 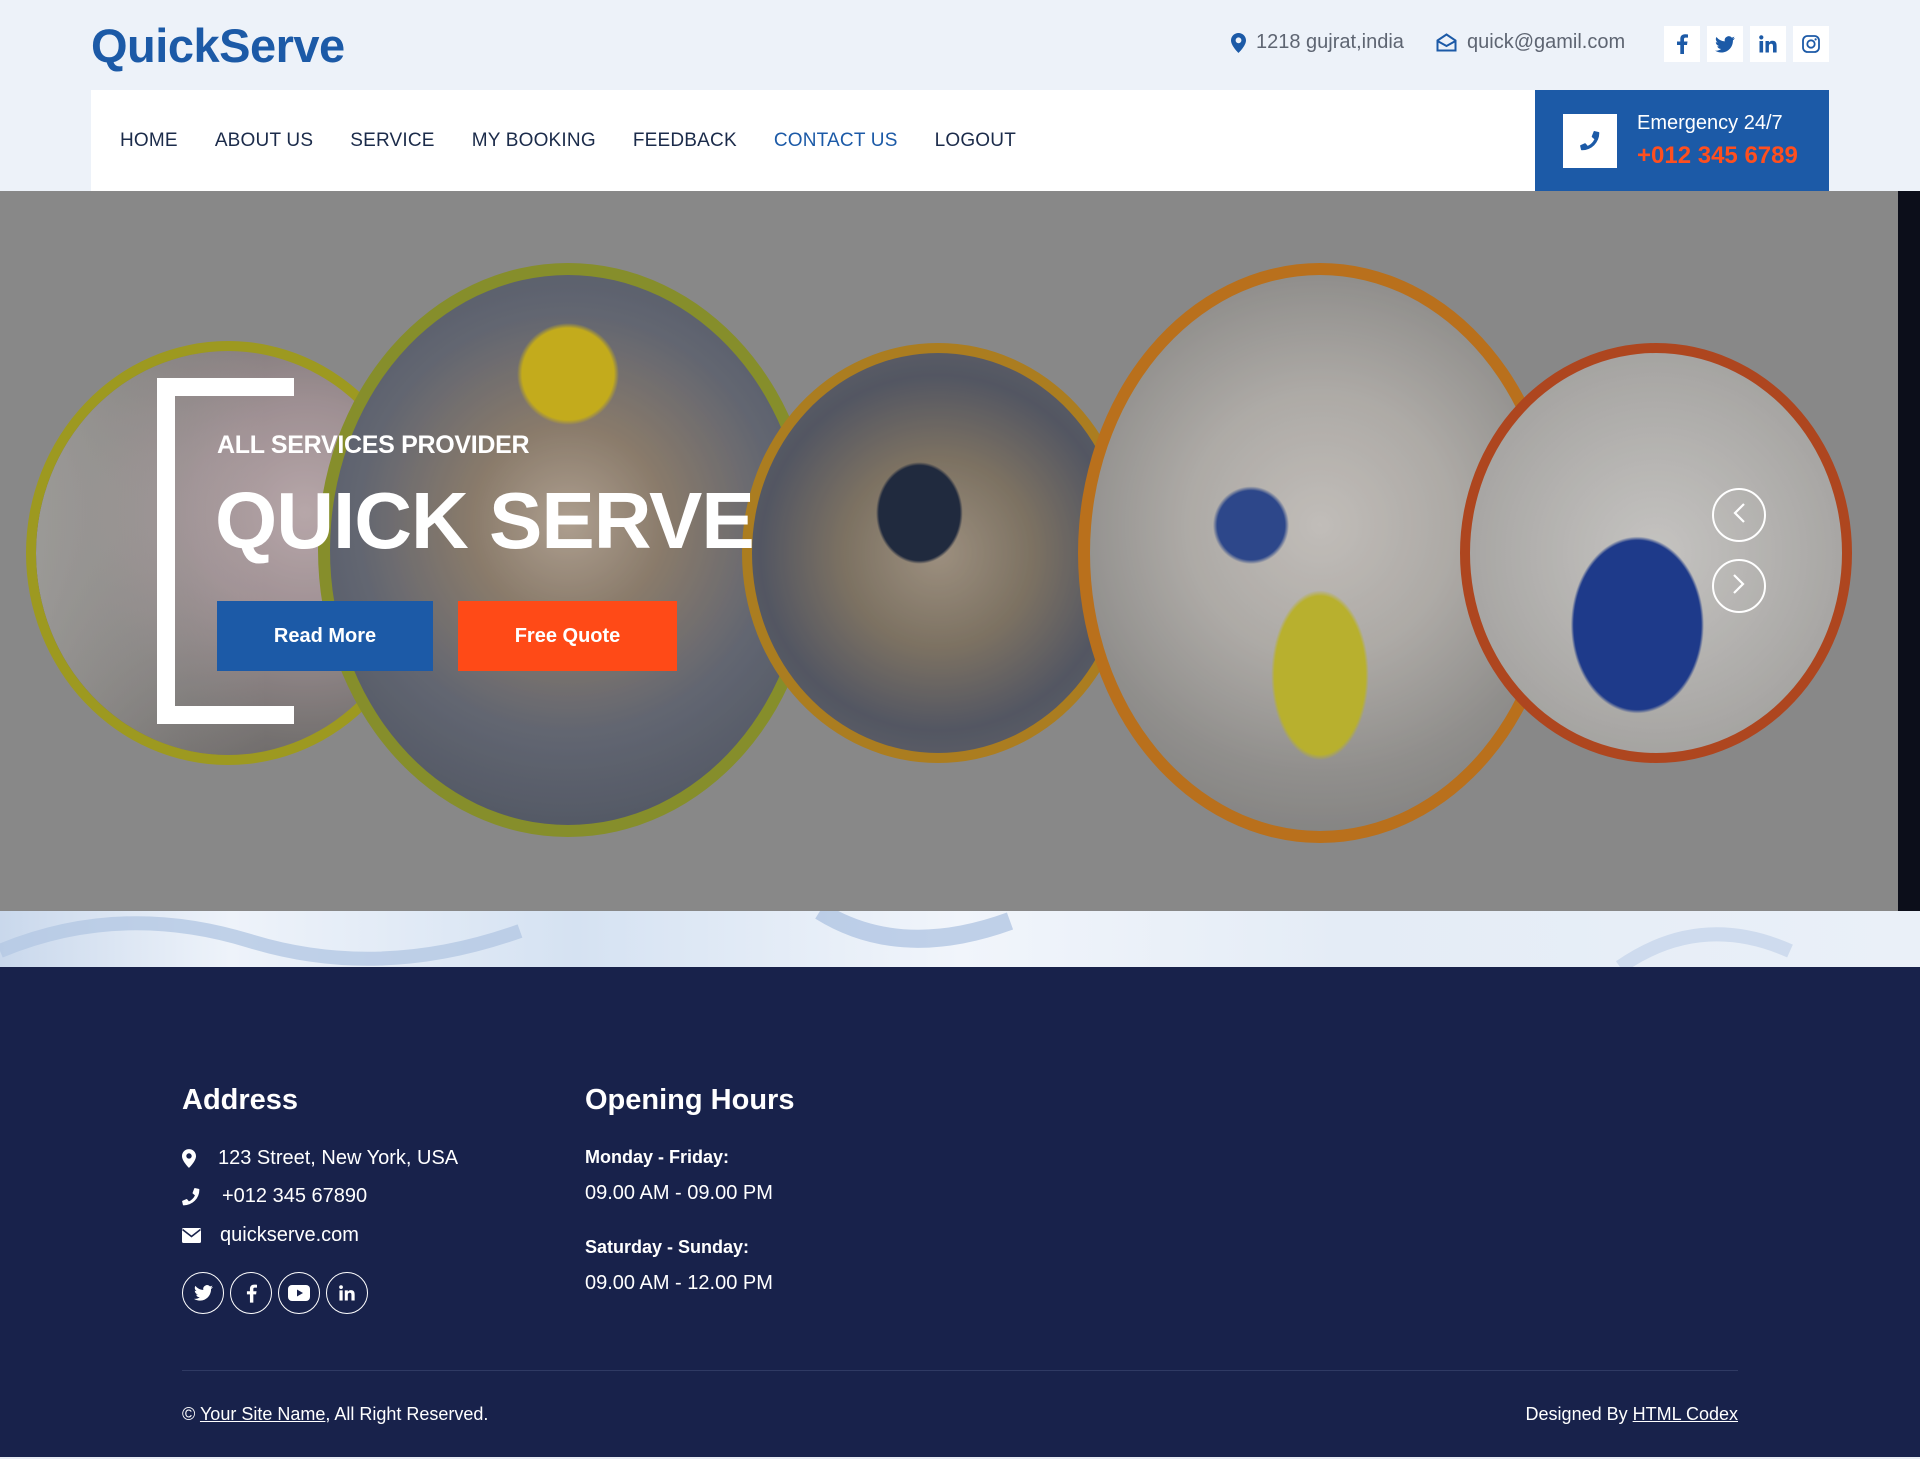 I want to click on footer-phone: +012 345 67890, so click(x=274, y=1196).